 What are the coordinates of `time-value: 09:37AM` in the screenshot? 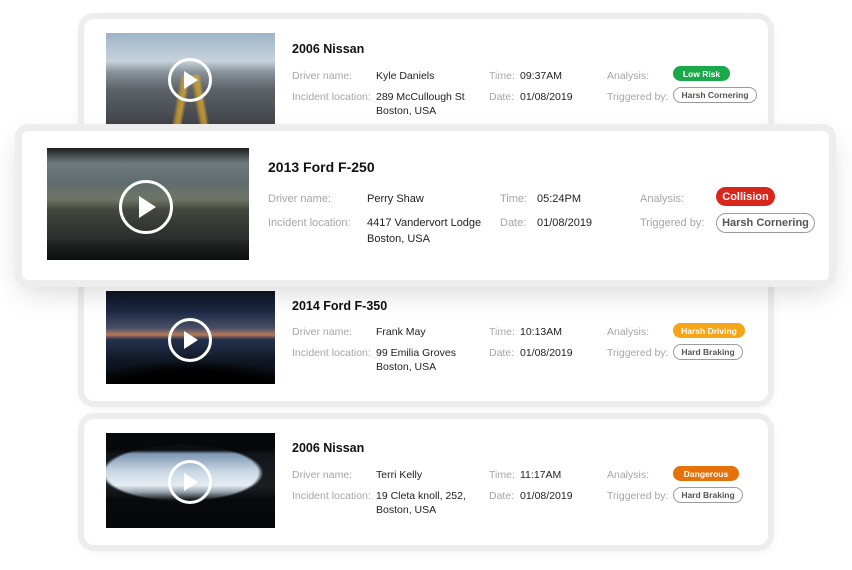 It's located at (541, 76).